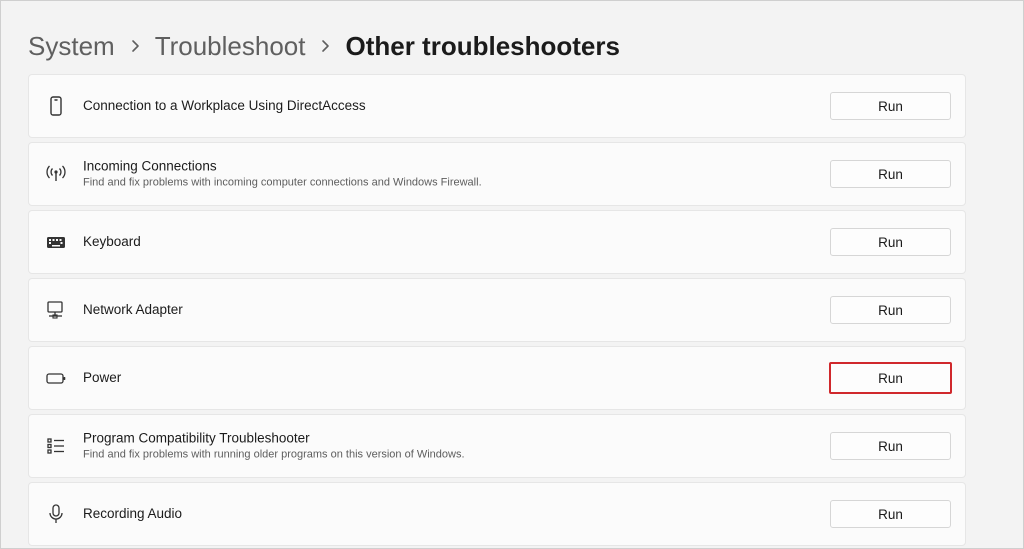 This screenshot has height=549, width=1024. I want to click on troubleshooter-title: Program Compatibility Troubleshooter, so click(196, 438).